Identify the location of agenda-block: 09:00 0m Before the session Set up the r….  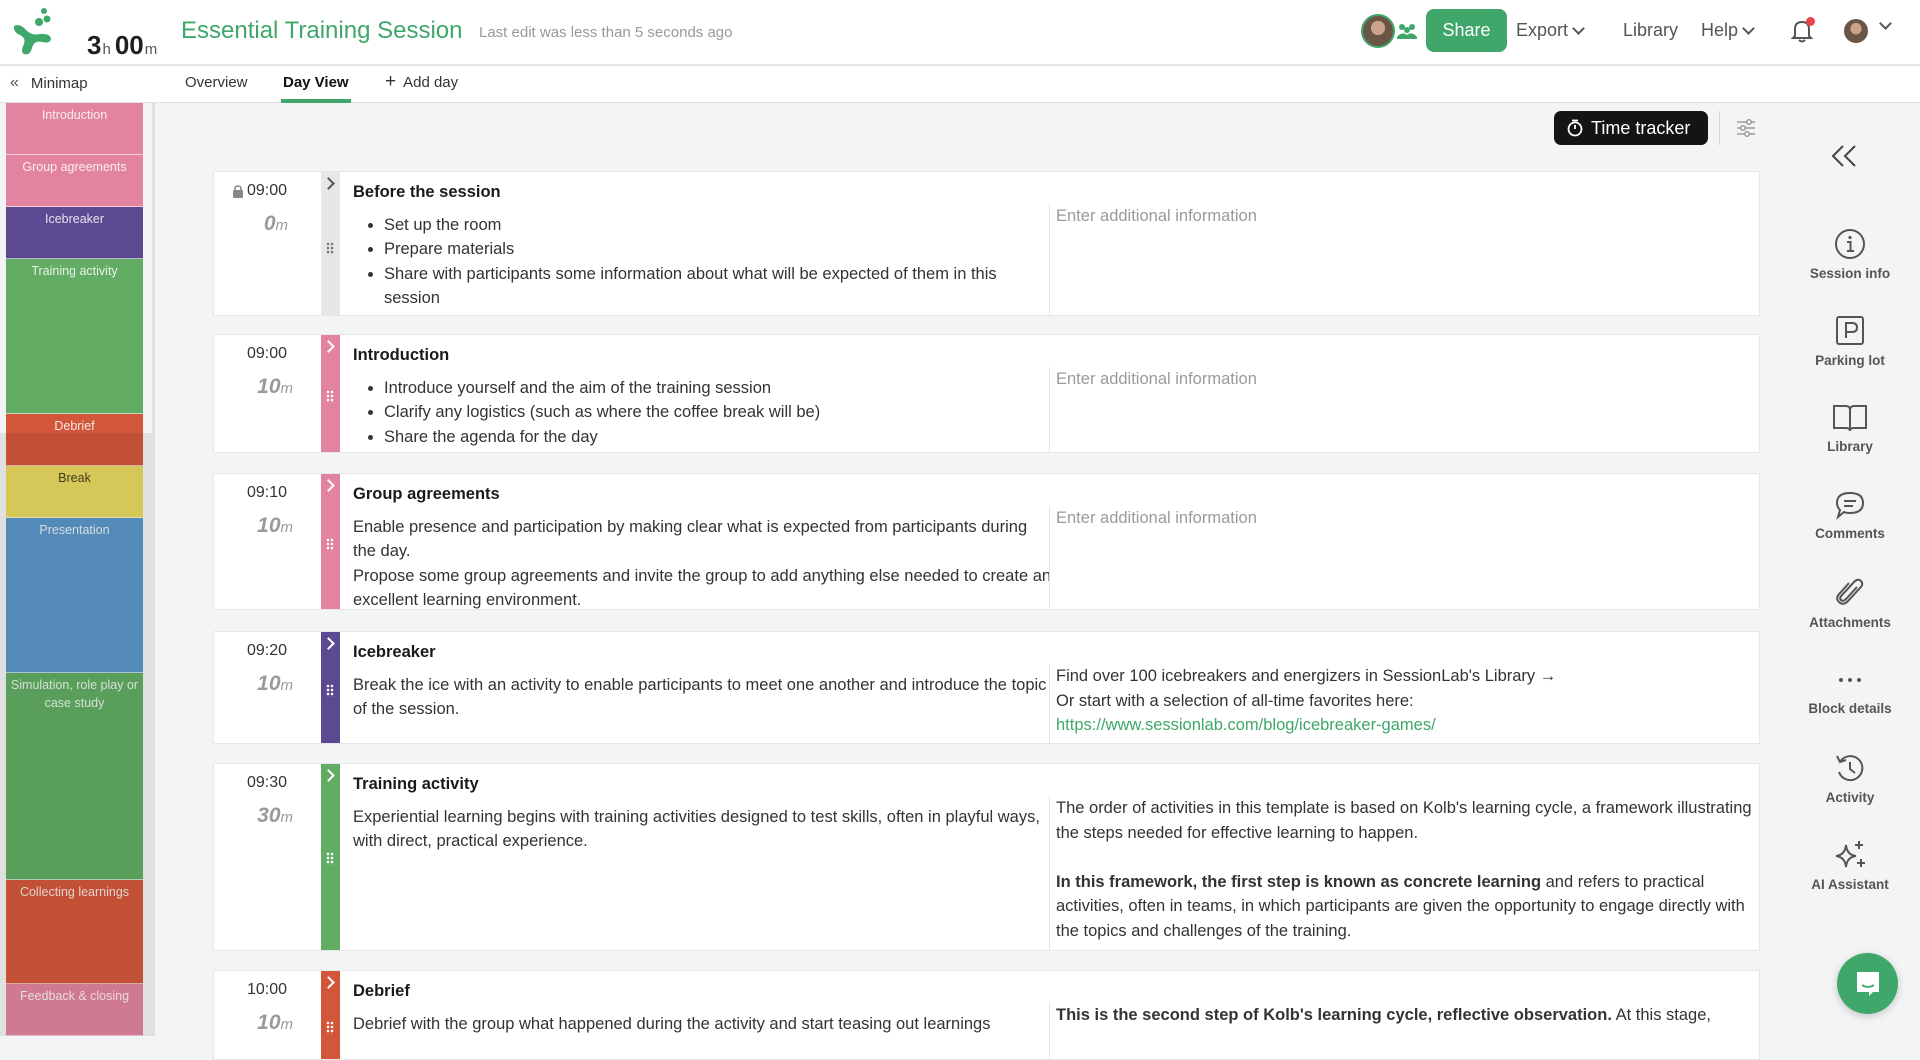
(986, 243).